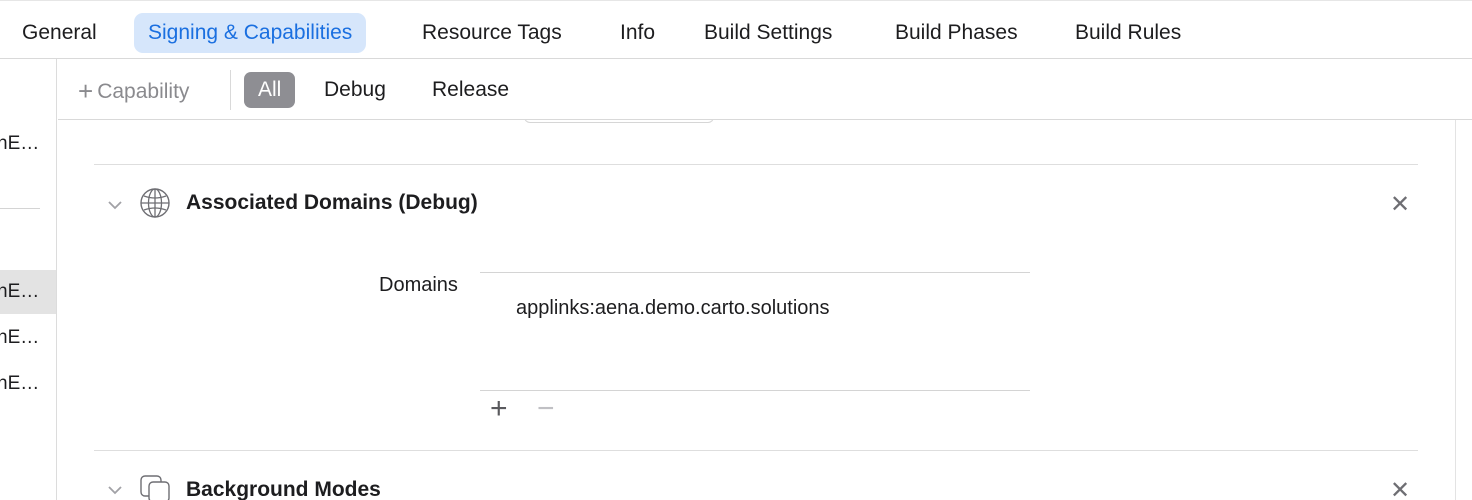 This screenshot has width=1472, height=500. I want to click on add-capability-button: + Capability, so click(133, 91).